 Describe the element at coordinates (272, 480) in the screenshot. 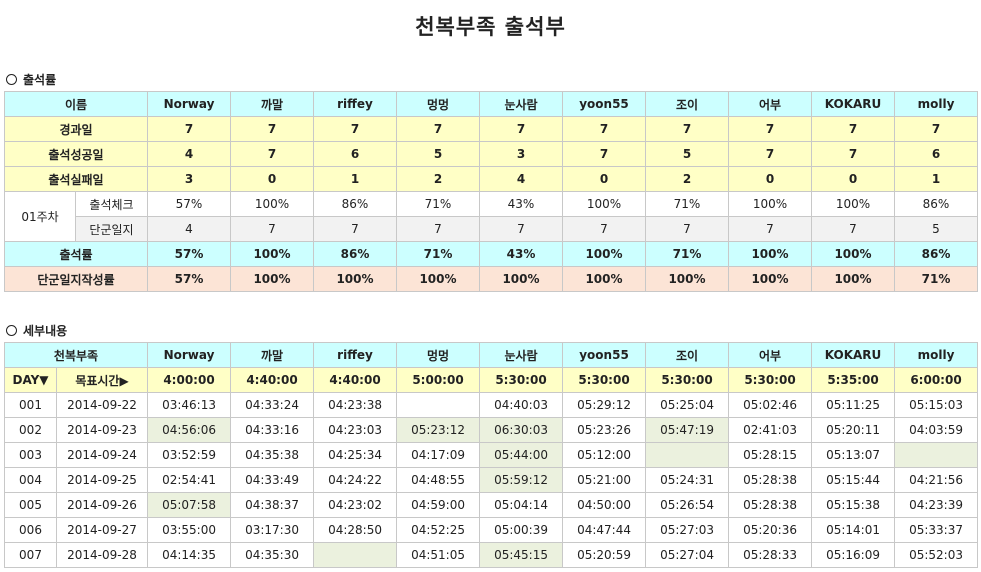

I see `time-cell: 04:33:49` at that location.